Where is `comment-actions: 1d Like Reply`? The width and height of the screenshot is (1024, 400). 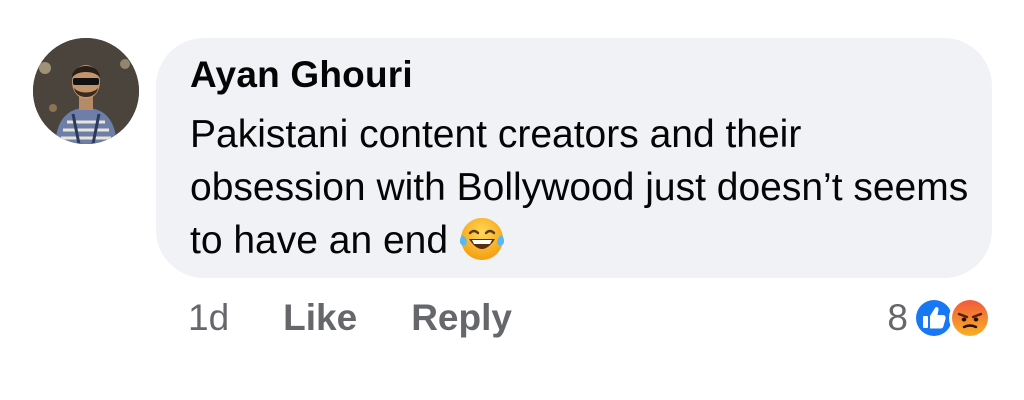 comment-actions: 1d Like Reply is located at coordinates (350, 318).